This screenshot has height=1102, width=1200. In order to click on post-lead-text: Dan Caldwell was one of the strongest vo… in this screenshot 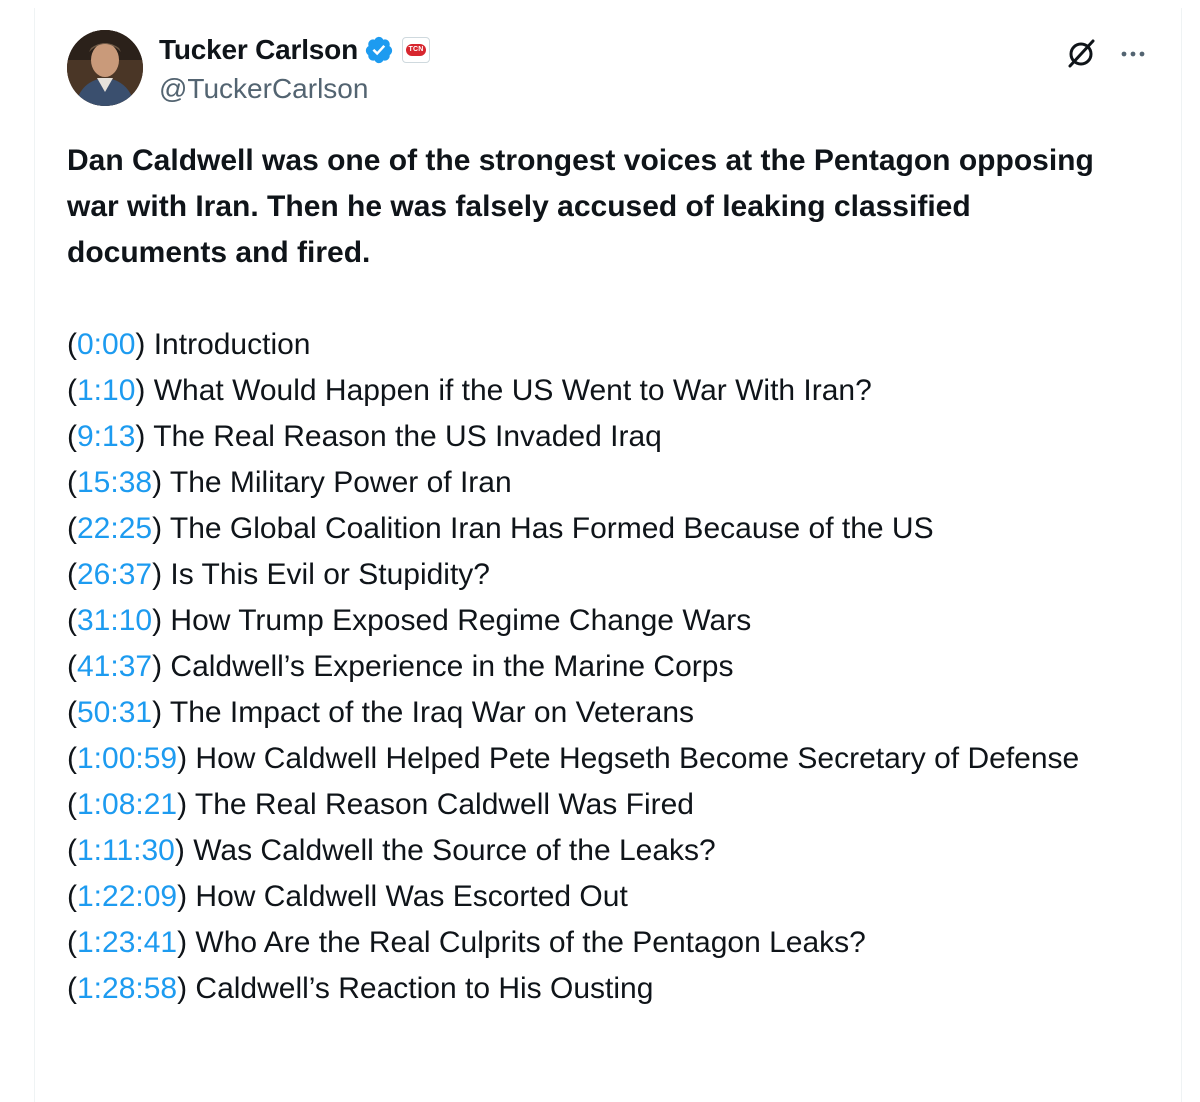, I will do `click(580, 206)`.